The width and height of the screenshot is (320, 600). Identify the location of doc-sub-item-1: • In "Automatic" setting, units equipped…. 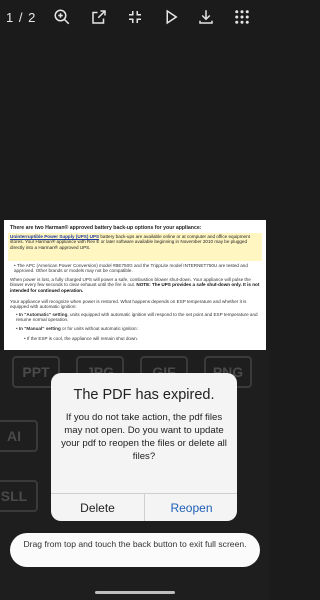
(137, 317).